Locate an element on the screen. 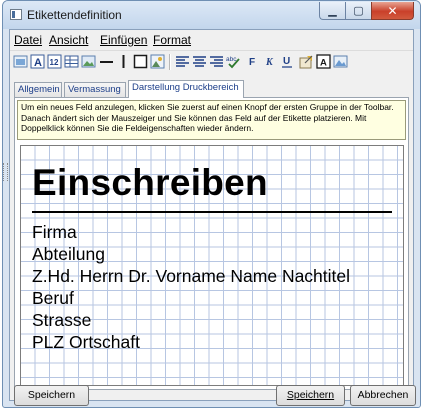 The image size is (423, 410). italic-icon: K is located at coordinates (270, 61).